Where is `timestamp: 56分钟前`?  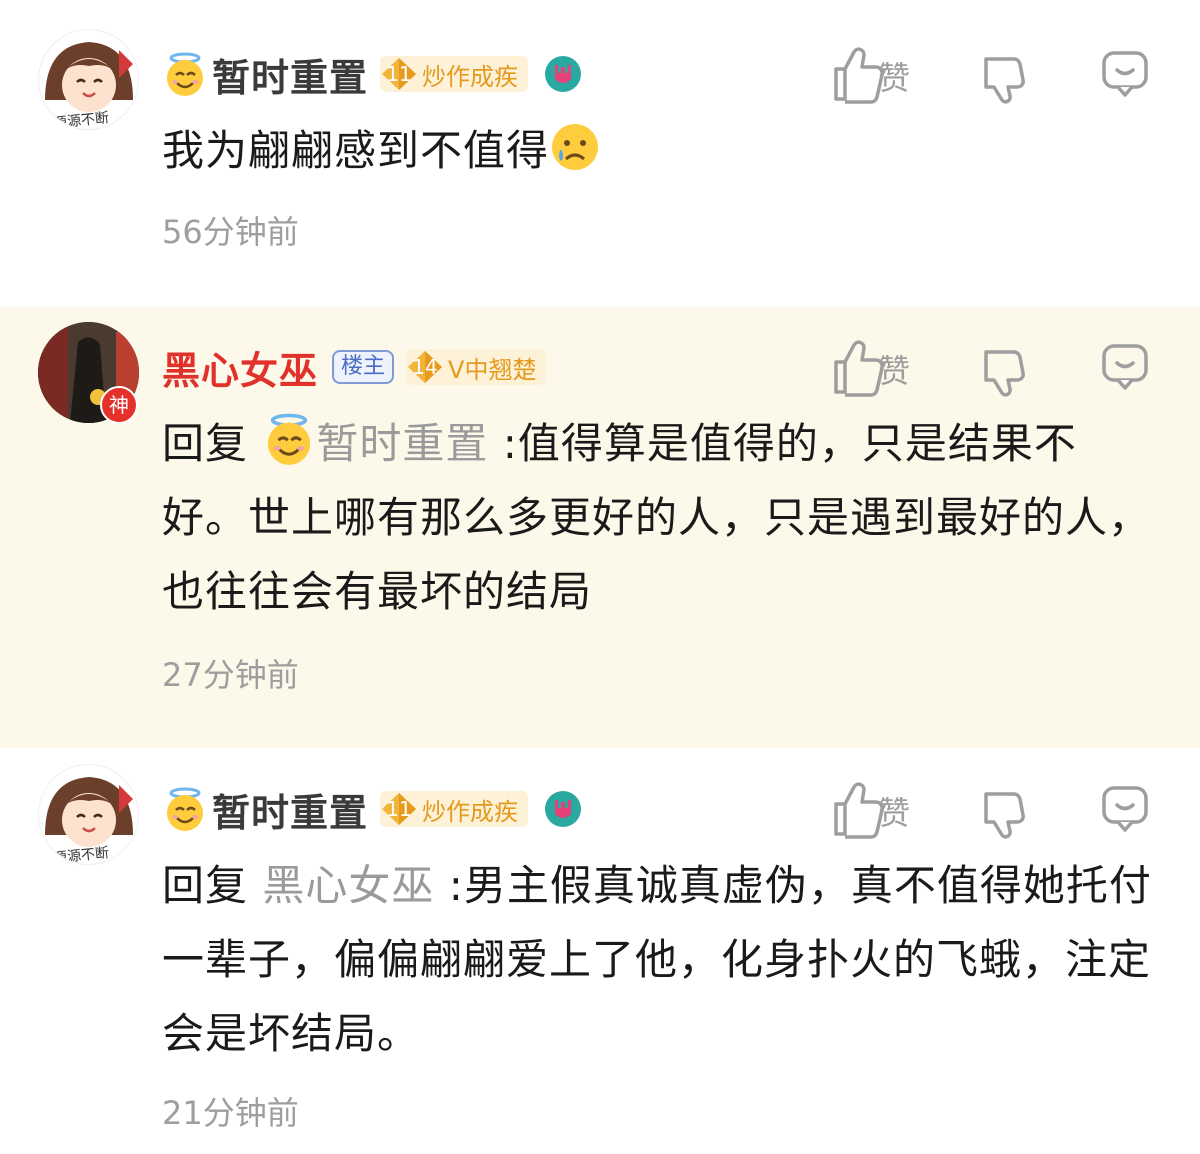 timestamp: 56分钟前 is located at coordinates (230, 232).